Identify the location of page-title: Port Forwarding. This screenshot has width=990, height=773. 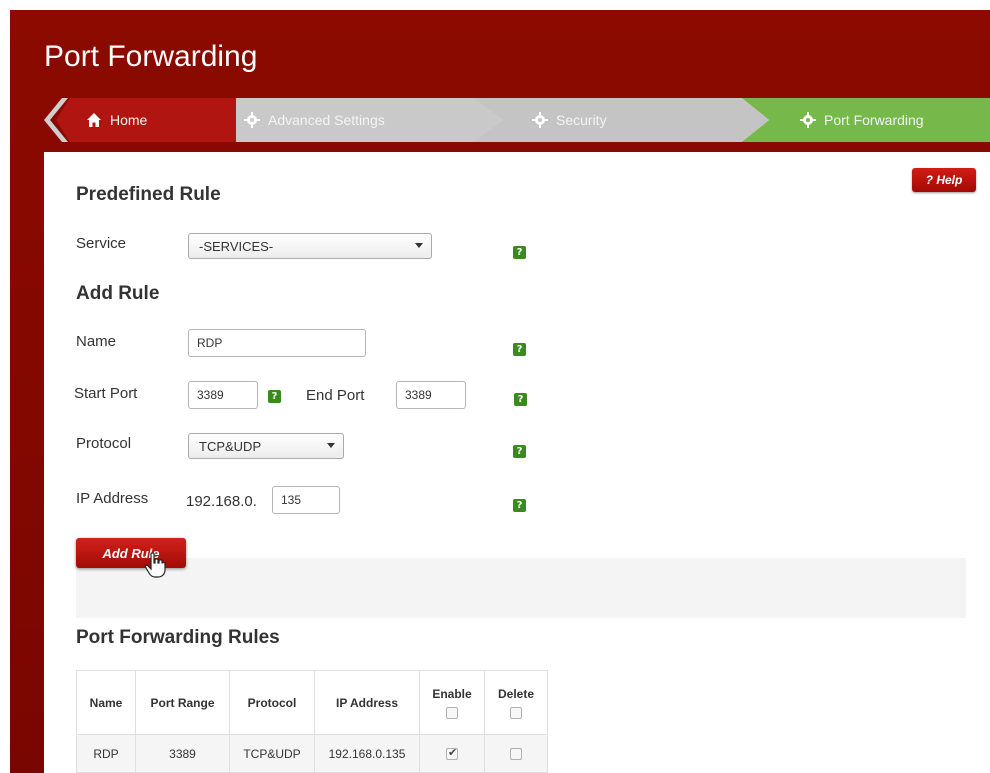
(151, 56).